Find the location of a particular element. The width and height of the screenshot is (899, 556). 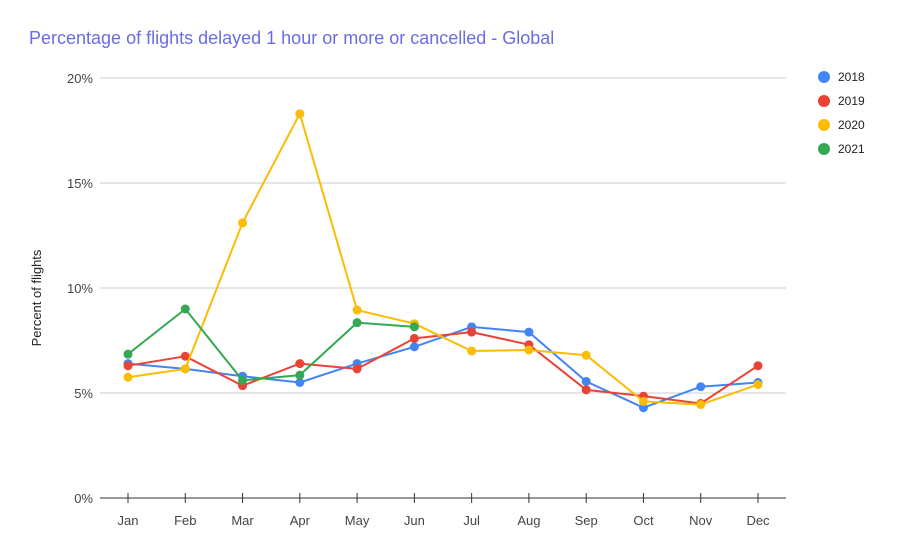

series-2018-line is located at coordinates (443, 367).